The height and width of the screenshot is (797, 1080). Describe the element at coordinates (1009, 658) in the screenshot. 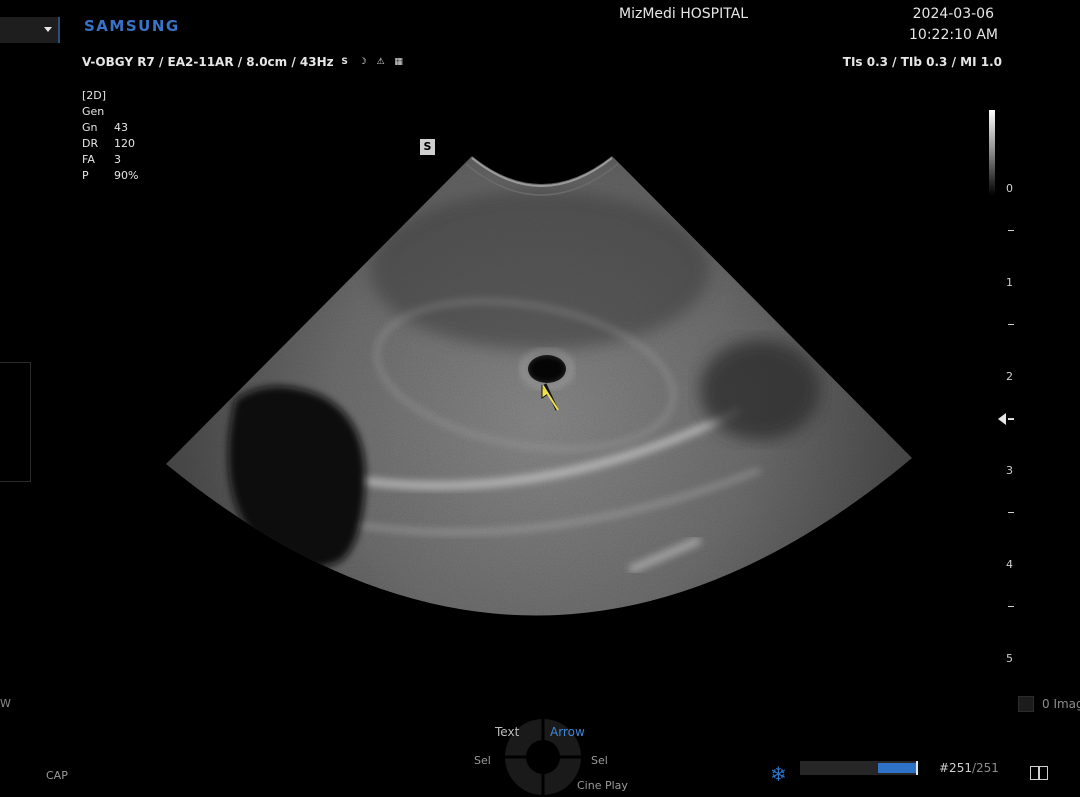

I see `depth-label: 5` at that location.